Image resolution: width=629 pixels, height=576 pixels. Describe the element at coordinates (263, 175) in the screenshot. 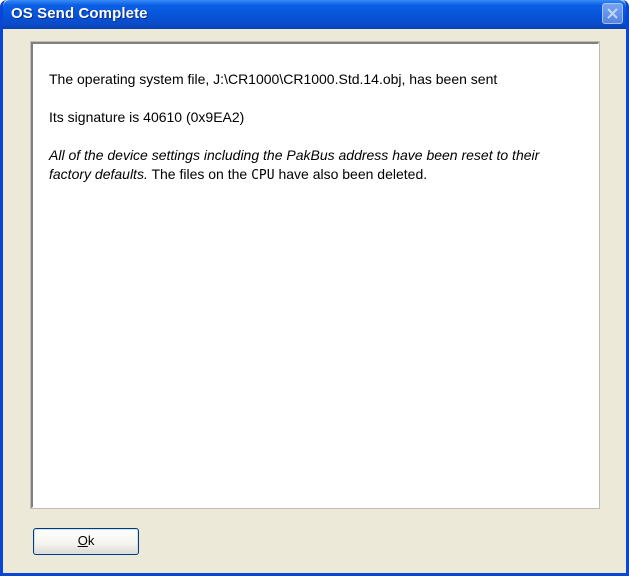

I see `message-cpu-label: CPU` at that location.